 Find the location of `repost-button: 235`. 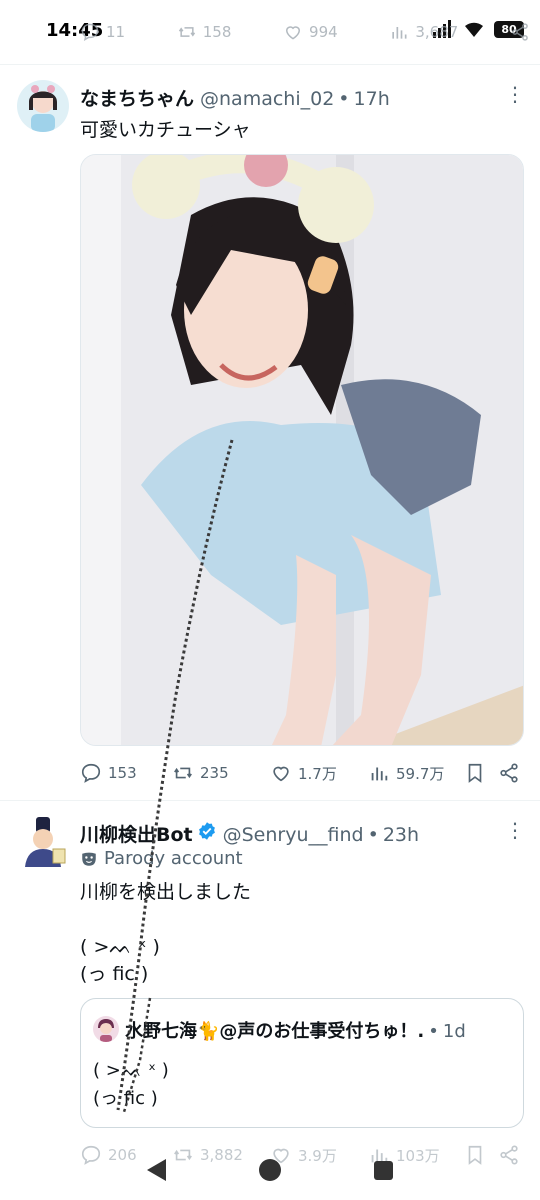

repost-button: 235 is located at coordinates (221, 773).